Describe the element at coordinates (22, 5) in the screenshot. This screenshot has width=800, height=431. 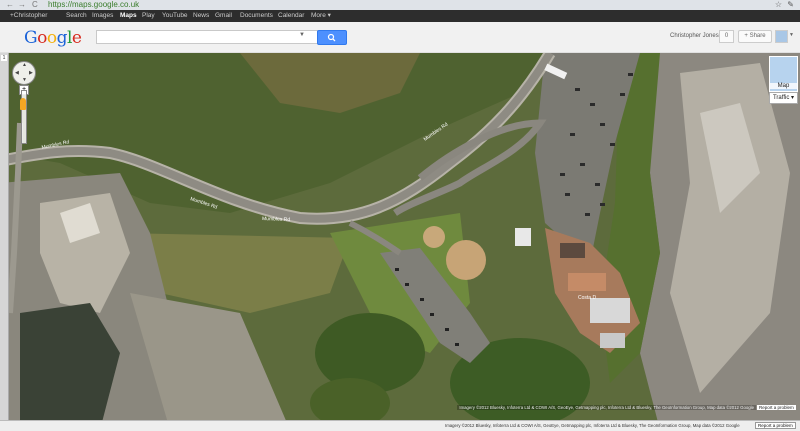
I see `forward-icon: →` at that location.